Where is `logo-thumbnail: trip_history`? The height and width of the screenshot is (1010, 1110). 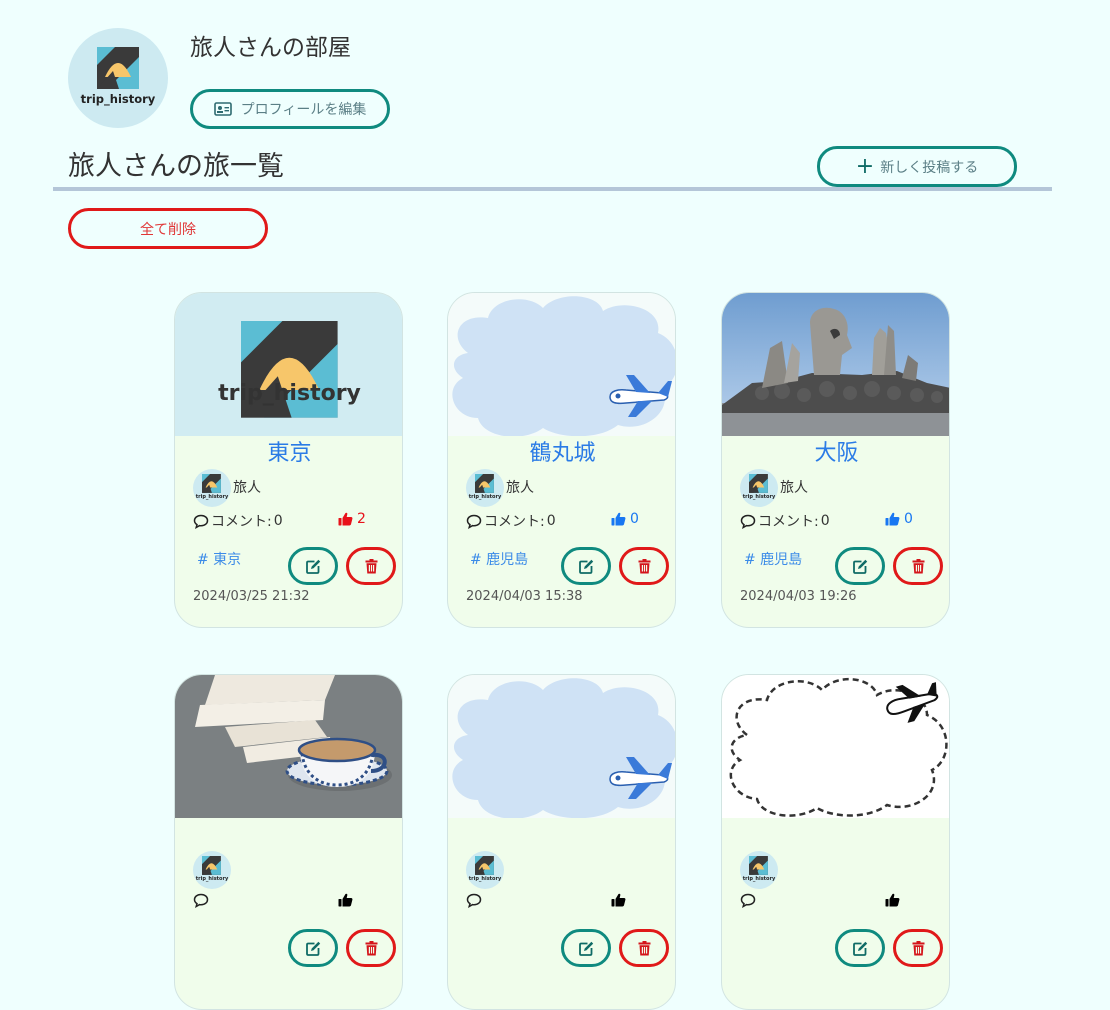 logo-thumbnail: trip_history is located at coordinates (288, 364).